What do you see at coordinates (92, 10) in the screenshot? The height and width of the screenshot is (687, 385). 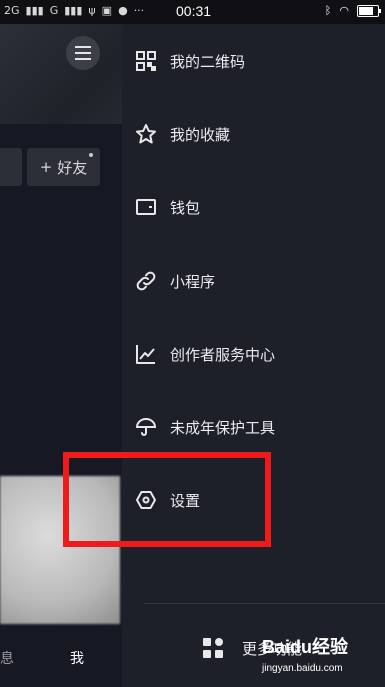 I see `usb-icon: ψ` at bounding box center [92, 10].